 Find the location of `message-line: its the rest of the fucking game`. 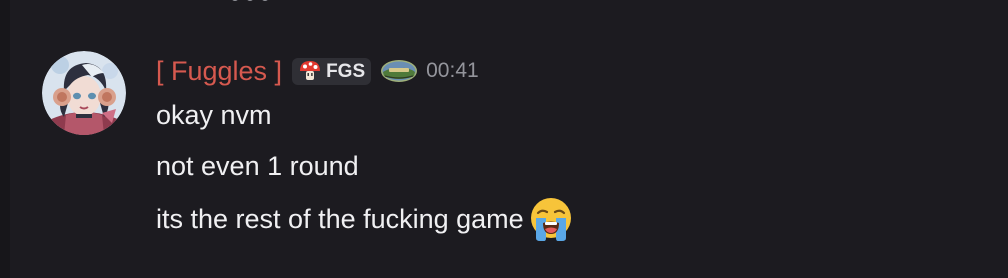

message-line: its the rest of the fucking game is located at coordinates (365, 219).